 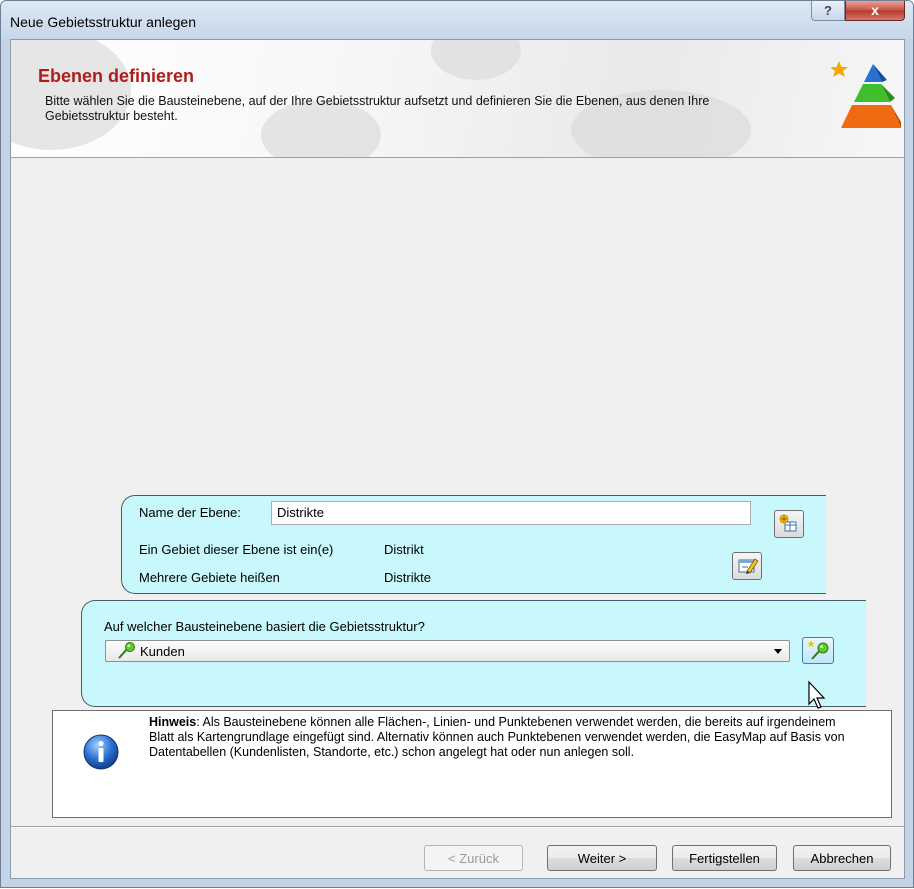 I want to click on wizard-step-title: Ebenen definieren, so click(x=116, y=76).